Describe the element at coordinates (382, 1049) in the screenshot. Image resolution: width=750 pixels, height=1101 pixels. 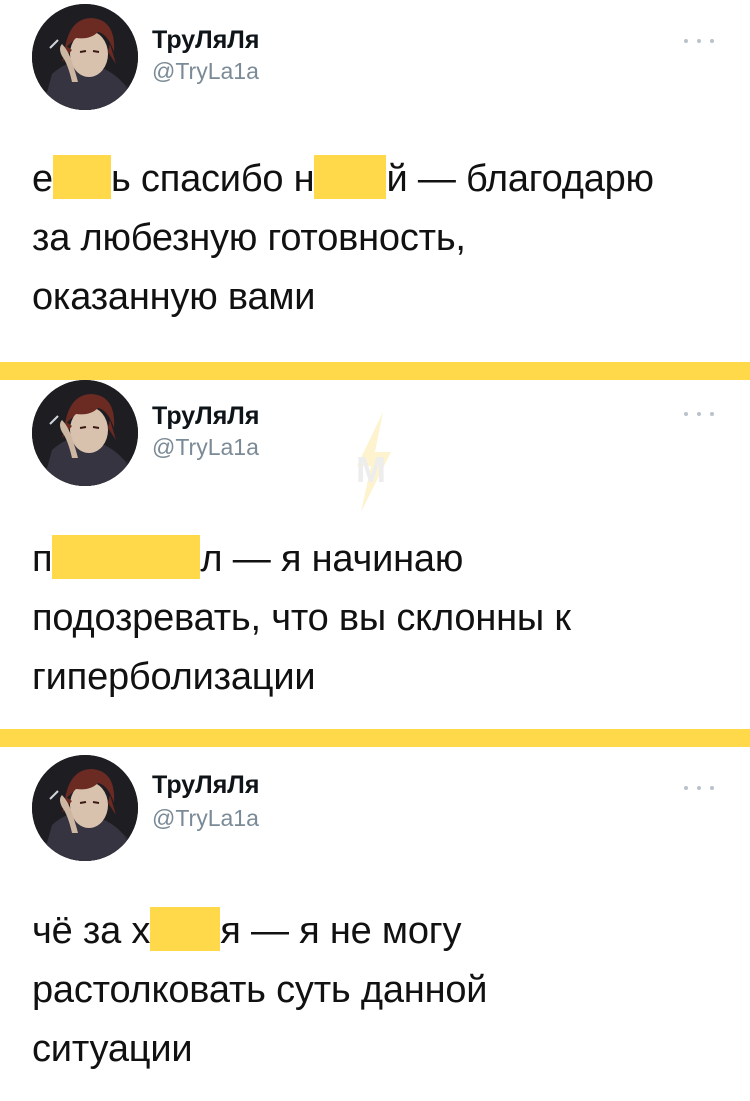
I see `tweet-text-line: ситуации` at that location.